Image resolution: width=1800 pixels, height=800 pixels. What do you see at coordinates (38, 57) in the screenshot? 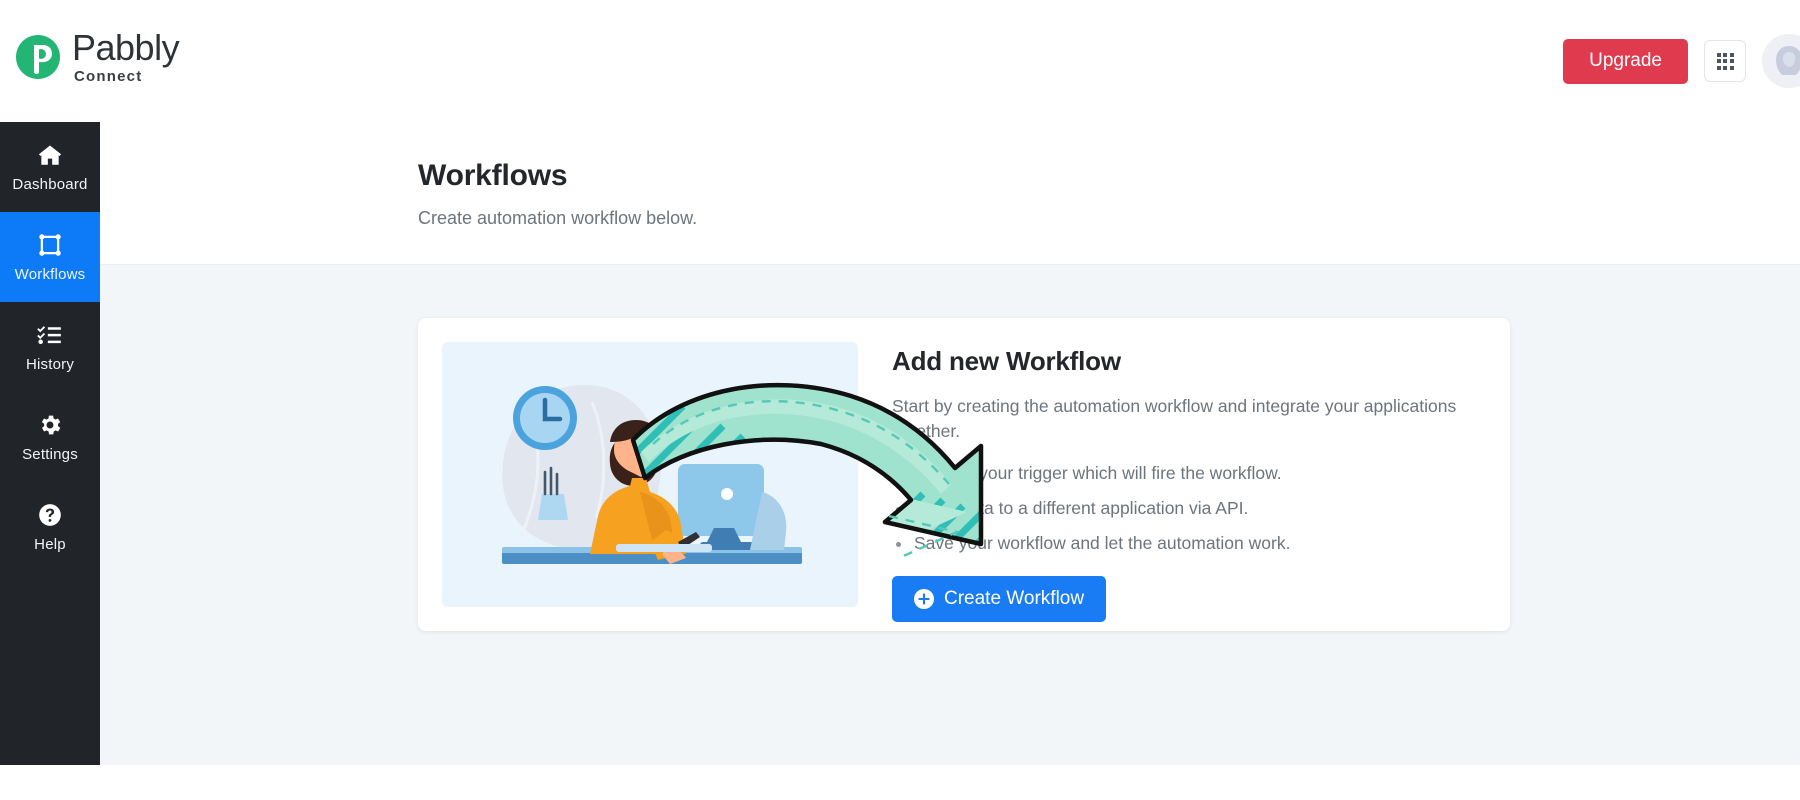
I see `pabbly-logo-icon` at bounding box center [38, 57].